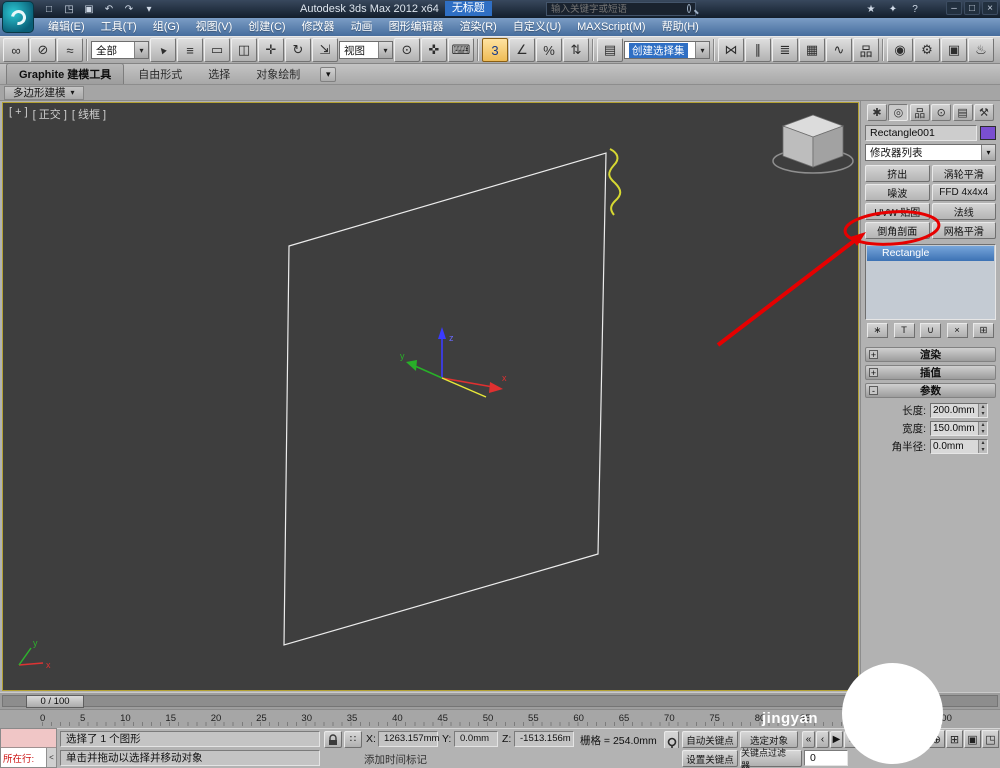  Describe the element at coordinates (408, 739) in the screenshot. I see `x-coord-field: 1263.157mm` at that location.